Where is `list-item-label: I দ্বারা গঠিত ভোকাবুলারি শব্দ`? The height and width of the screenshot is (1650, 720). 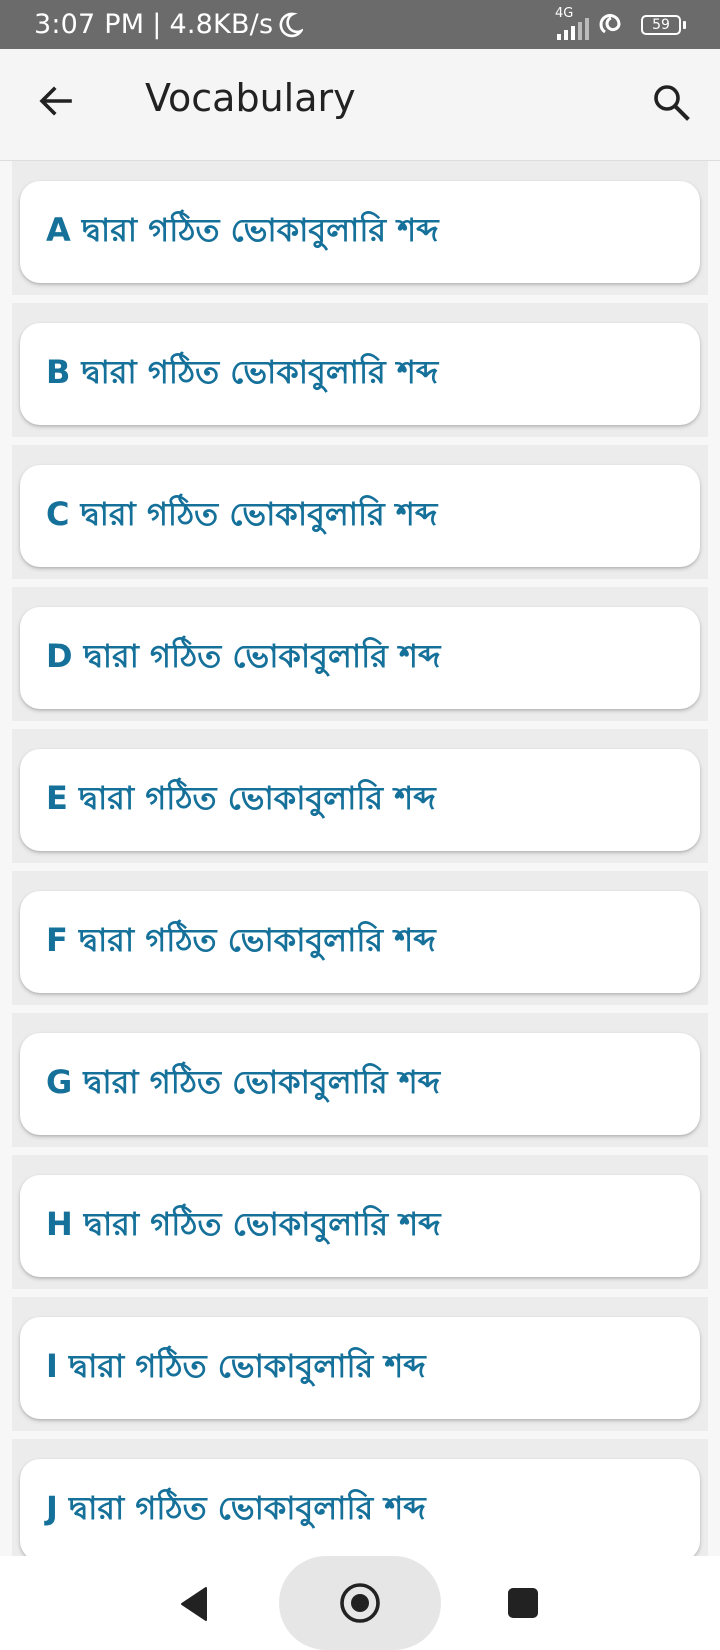 list-item-label: I দ্বারা গঠিত ভোকাবুলারি শব্দ is located at coordinates (236, 1366).